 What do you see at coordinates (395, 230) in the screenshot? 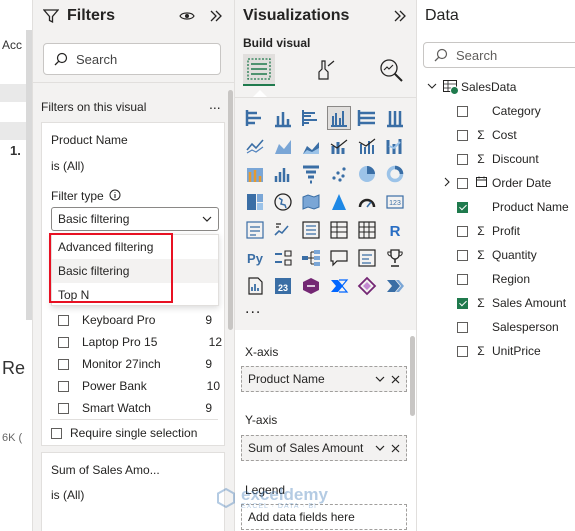
I see `r-script-visual-icon: R` at bounding box center [395, 230].